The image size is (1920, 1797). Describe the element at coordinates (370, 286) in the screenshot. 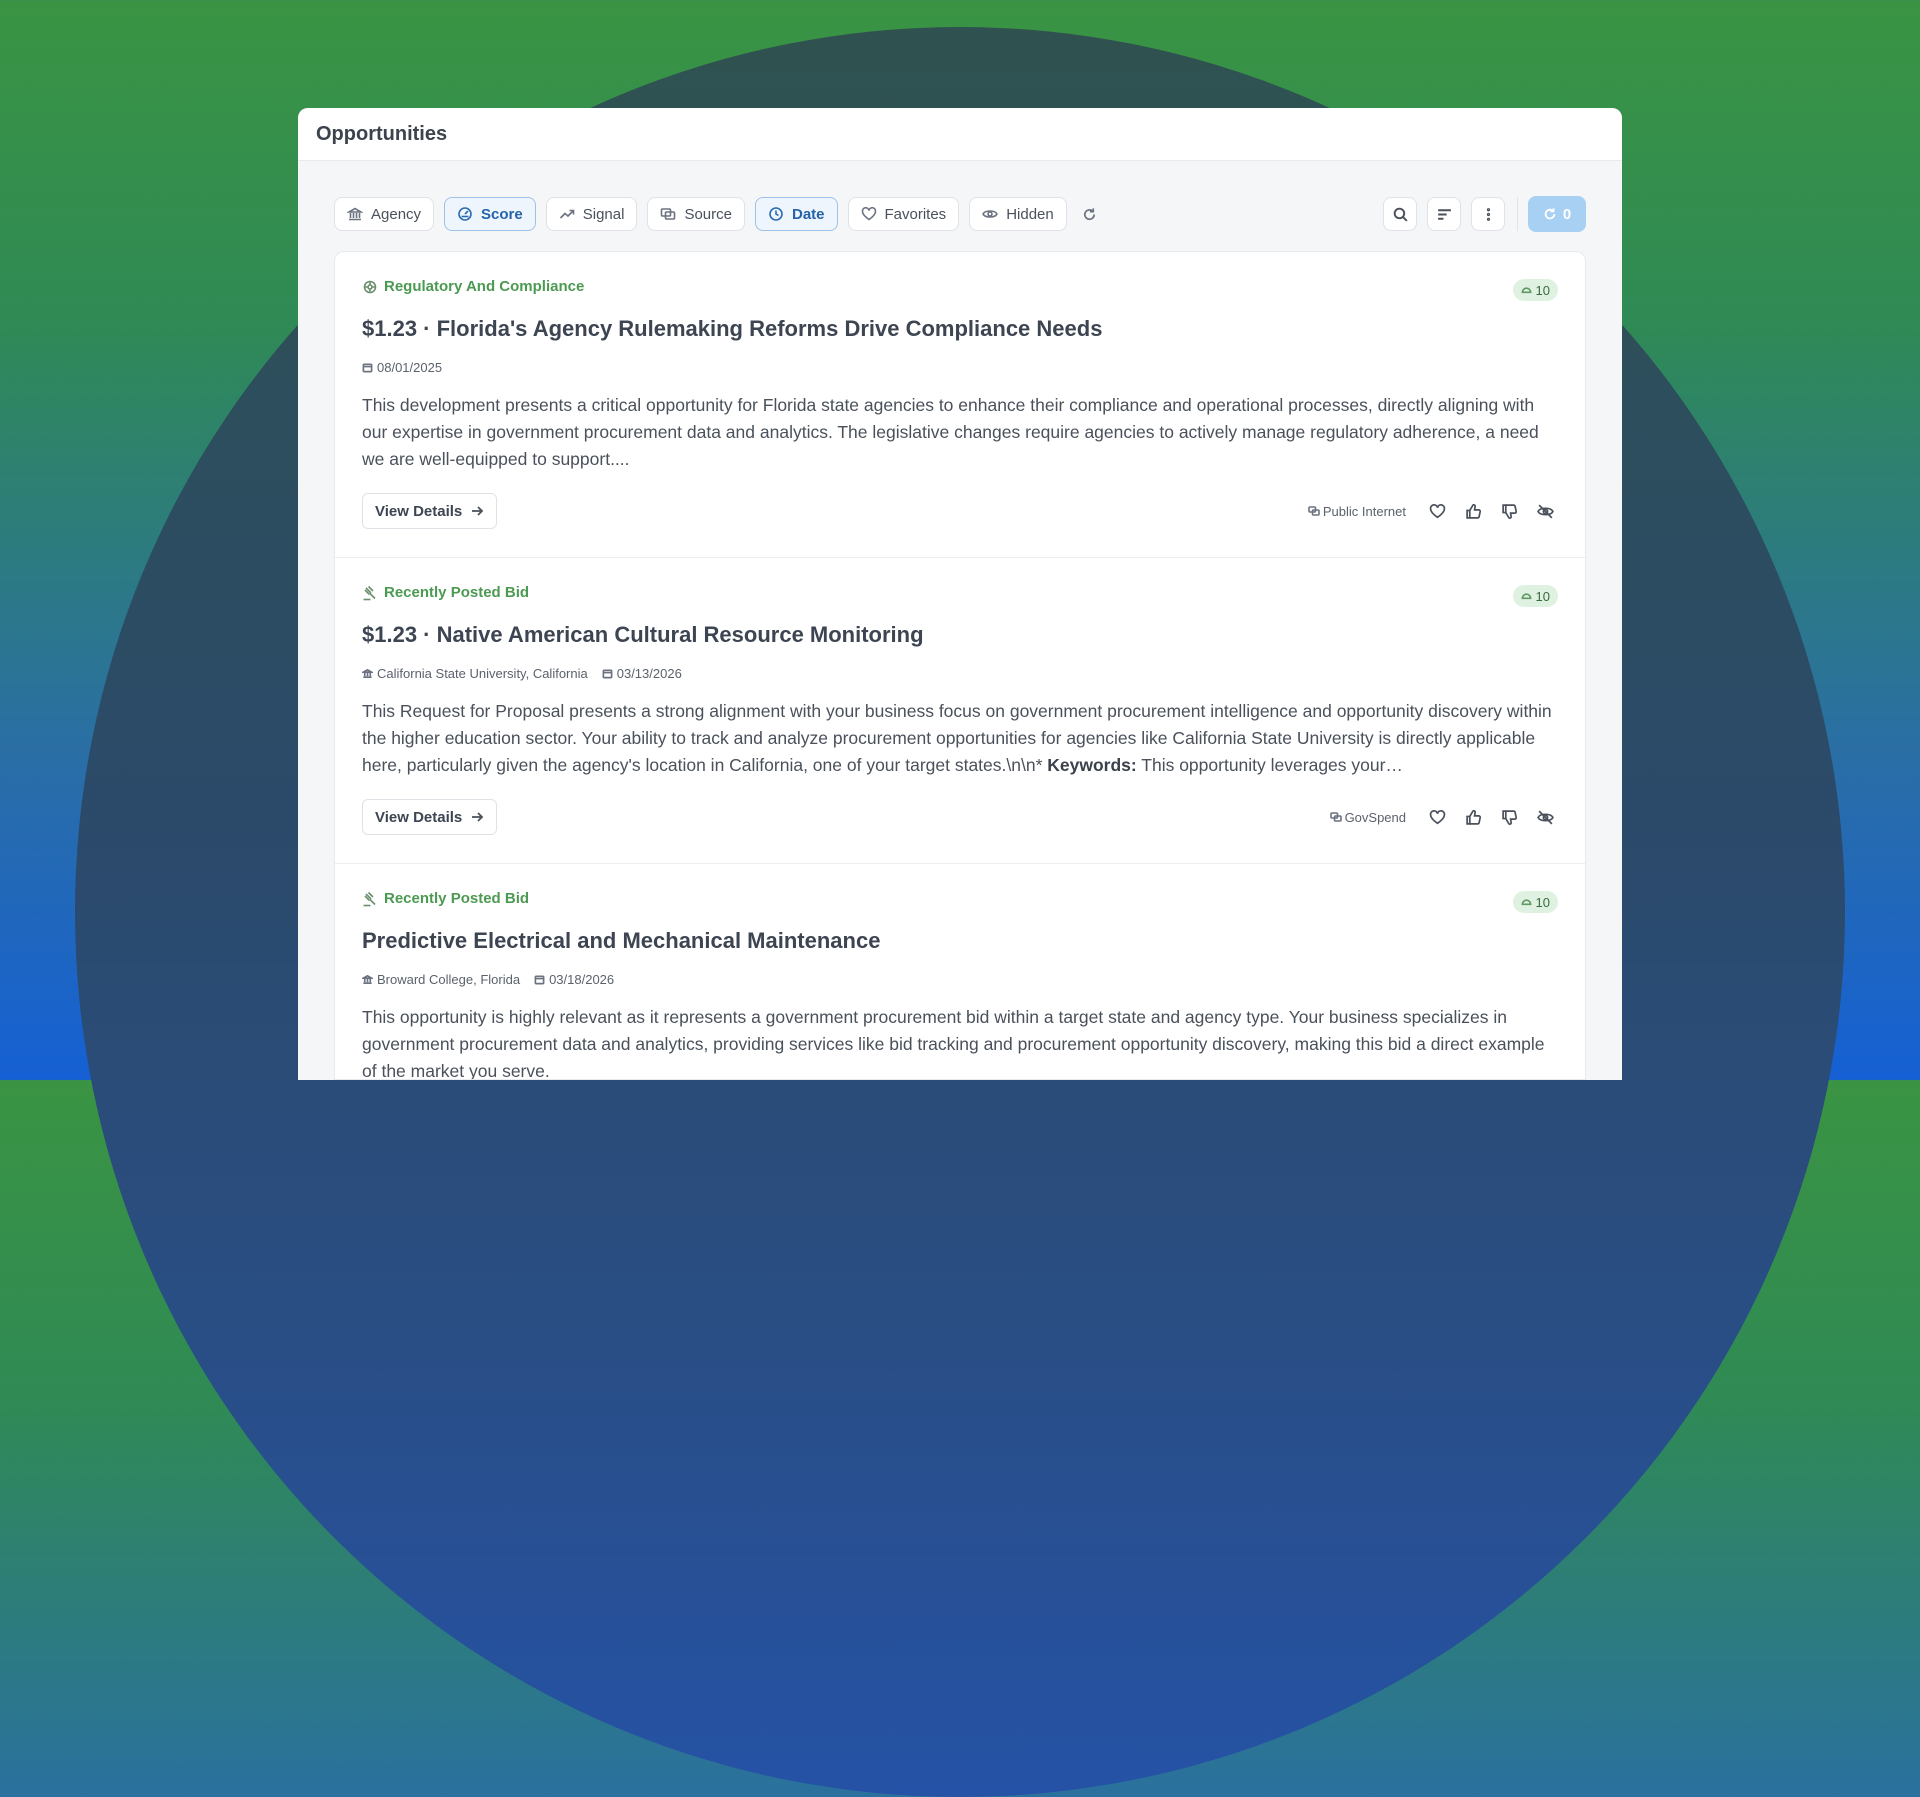

I see `gear-lines-icon` at that location.